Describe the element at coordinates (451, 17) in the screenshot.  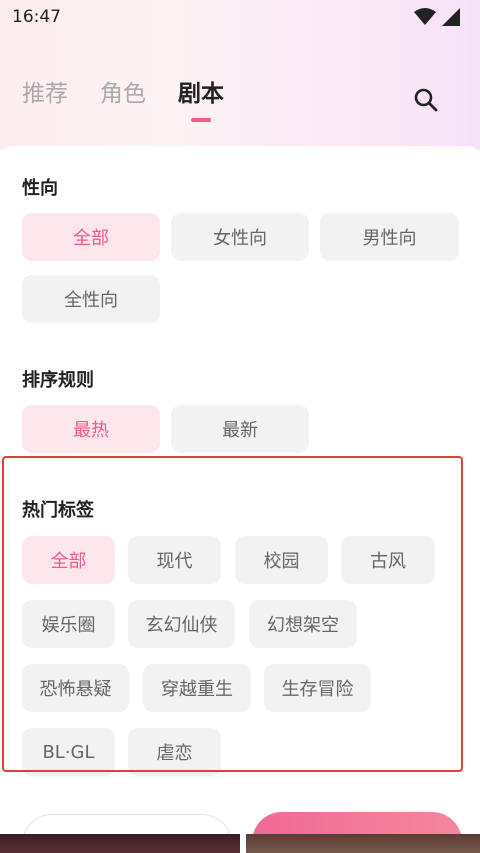
I see `signal-icon` at that location.